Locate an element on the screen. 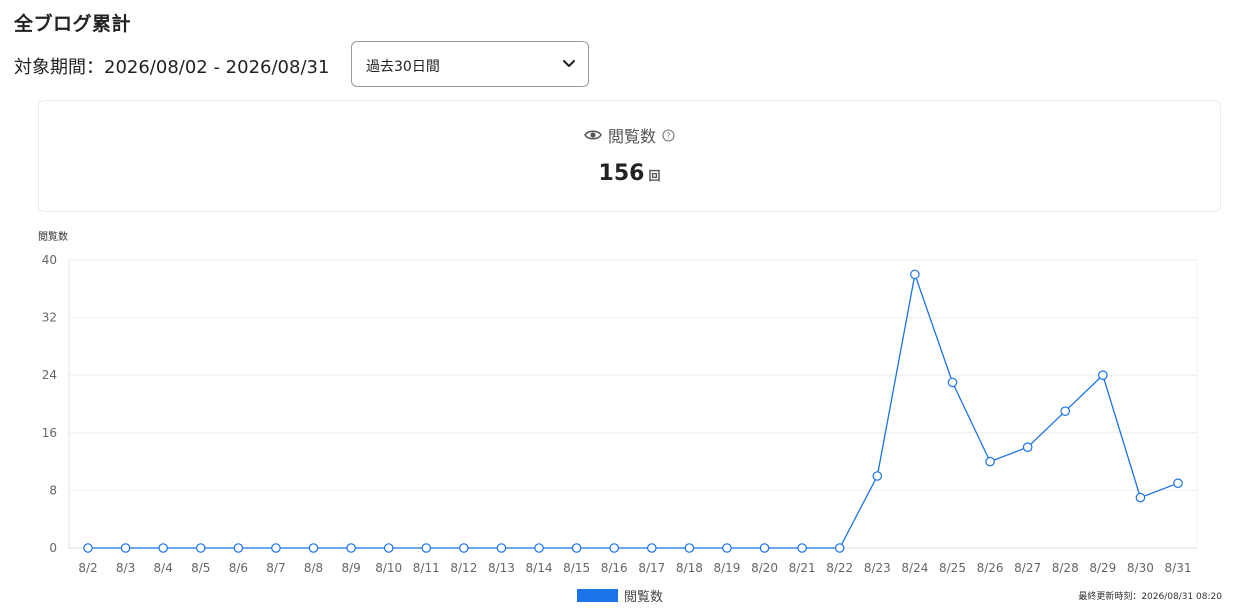 This screenshot has width=1245, height=615. y-tick-label: 8 is located at coordinates (53, 490).